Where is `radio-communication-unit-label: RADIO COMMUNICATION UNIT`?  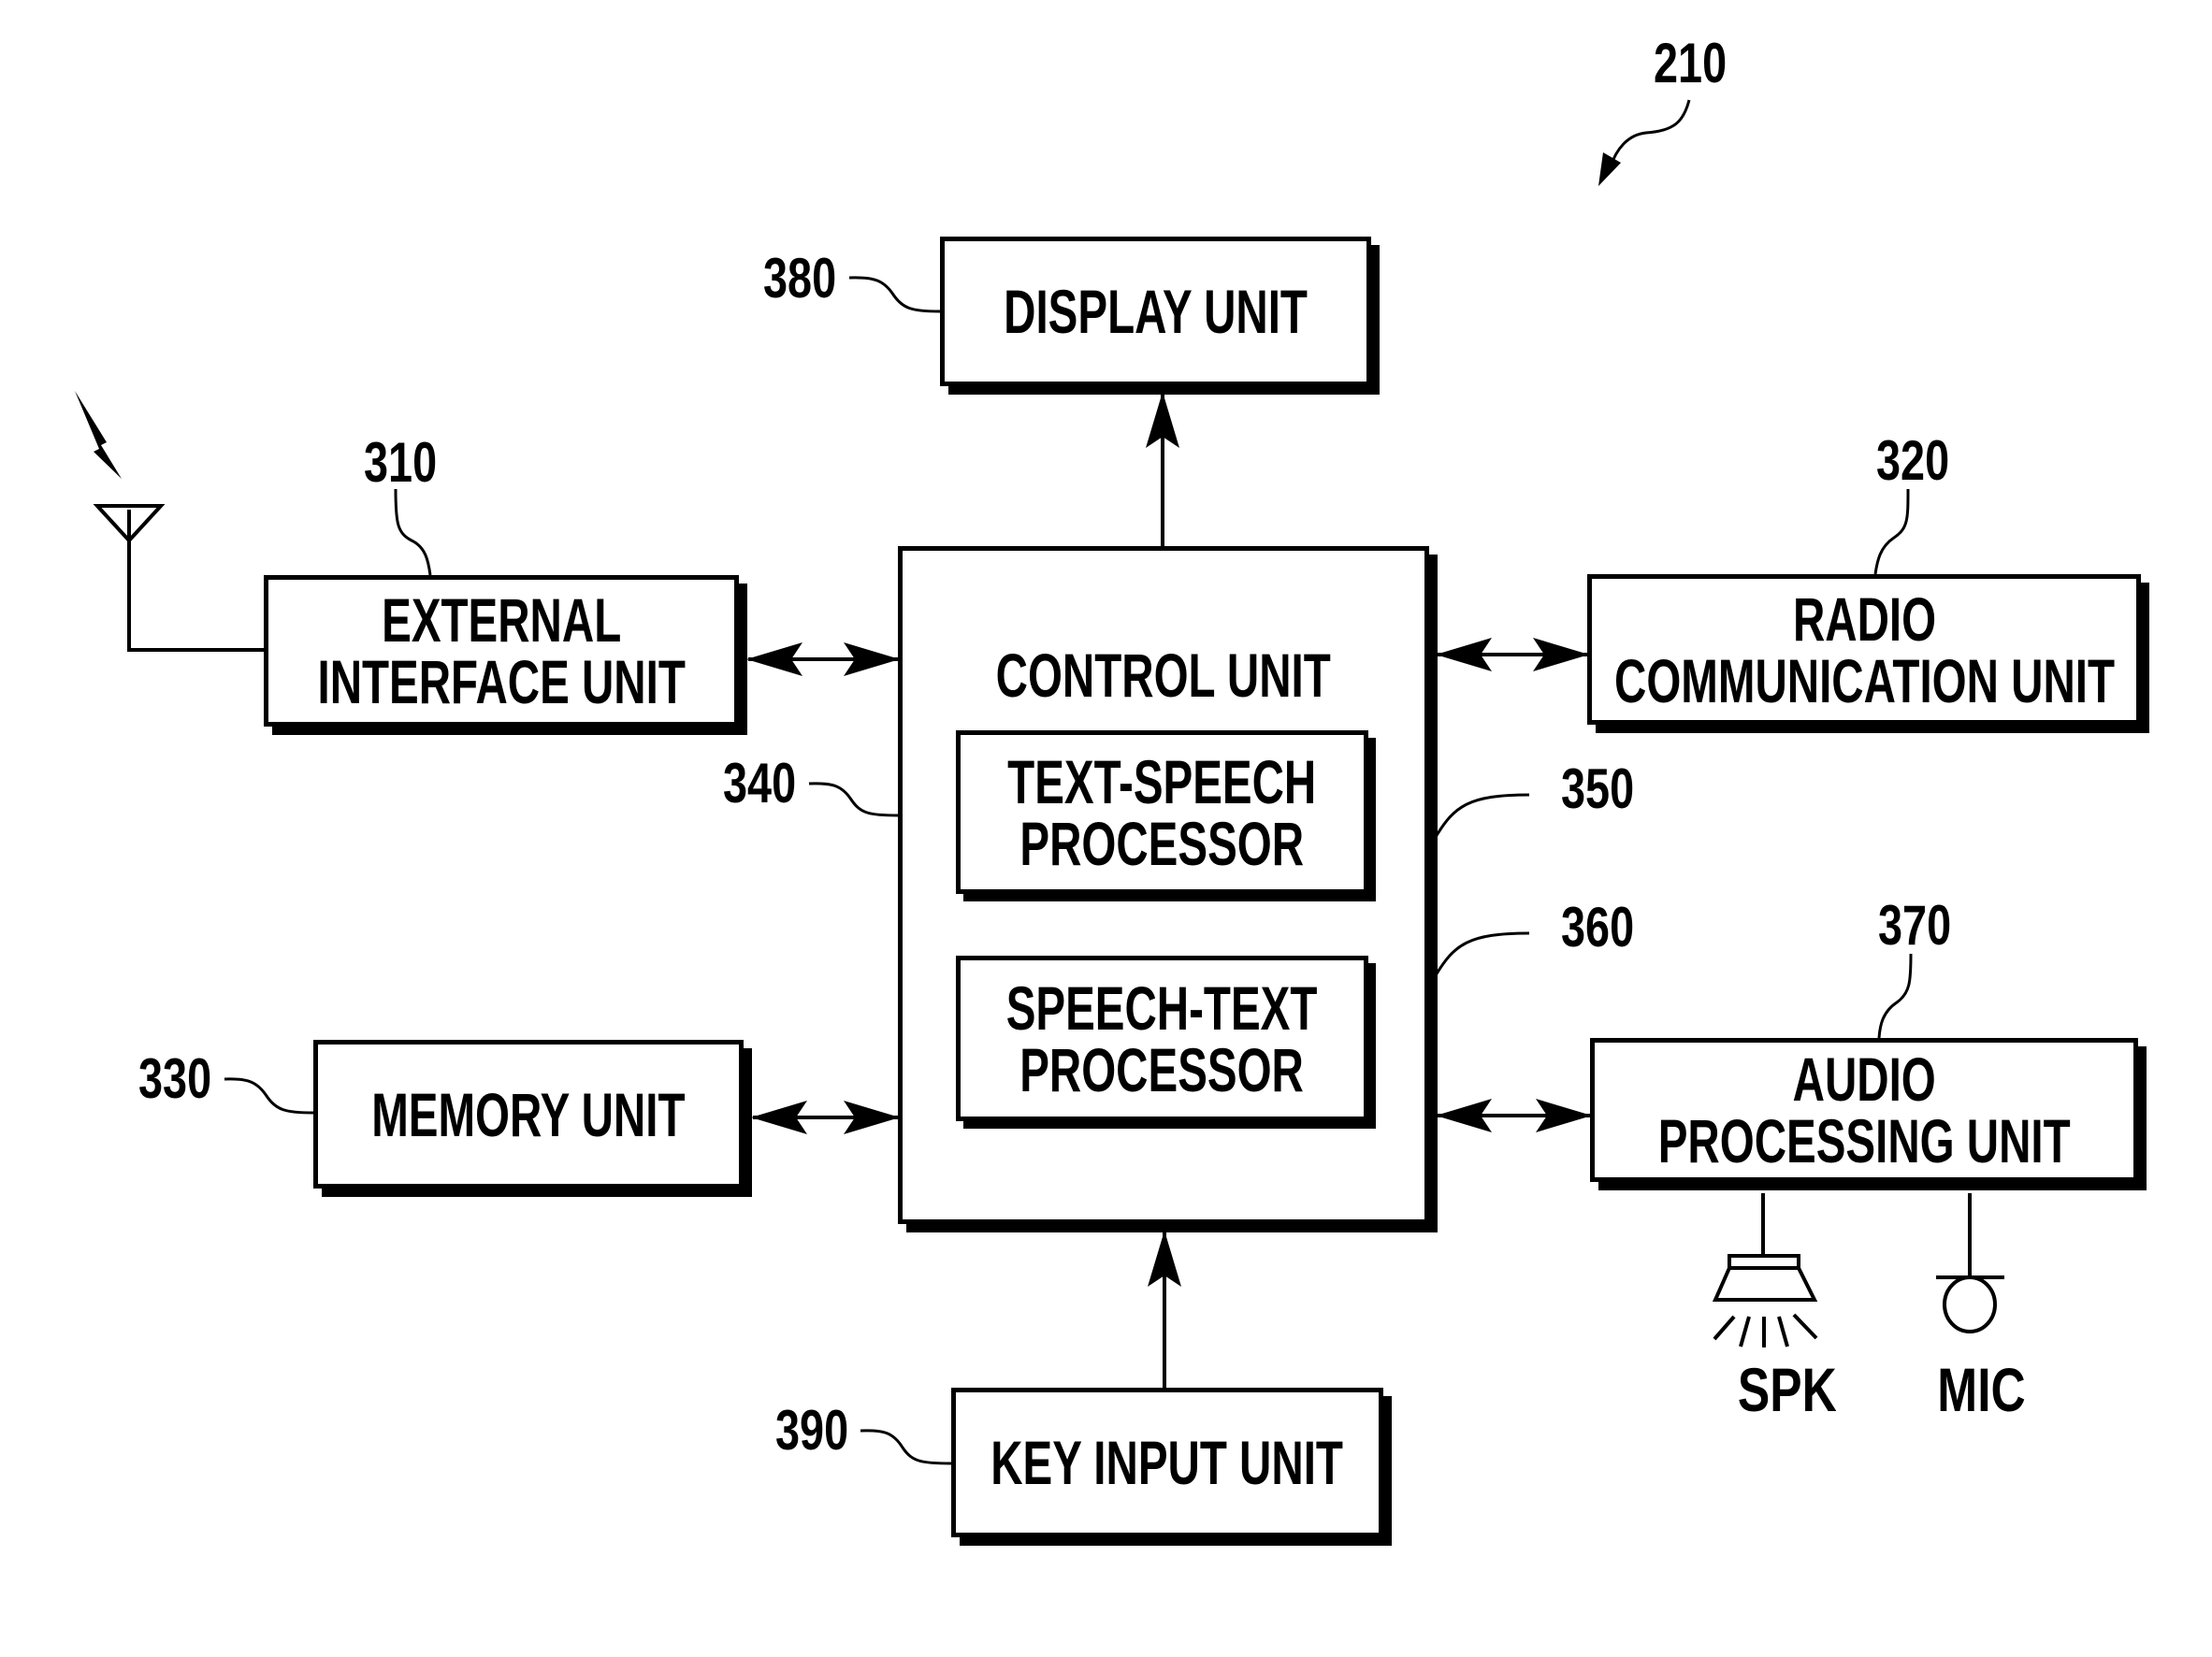 radio-communication-unit-label: RADIO COMMUNICATION UNIT is located at coordinates (1864, 650).